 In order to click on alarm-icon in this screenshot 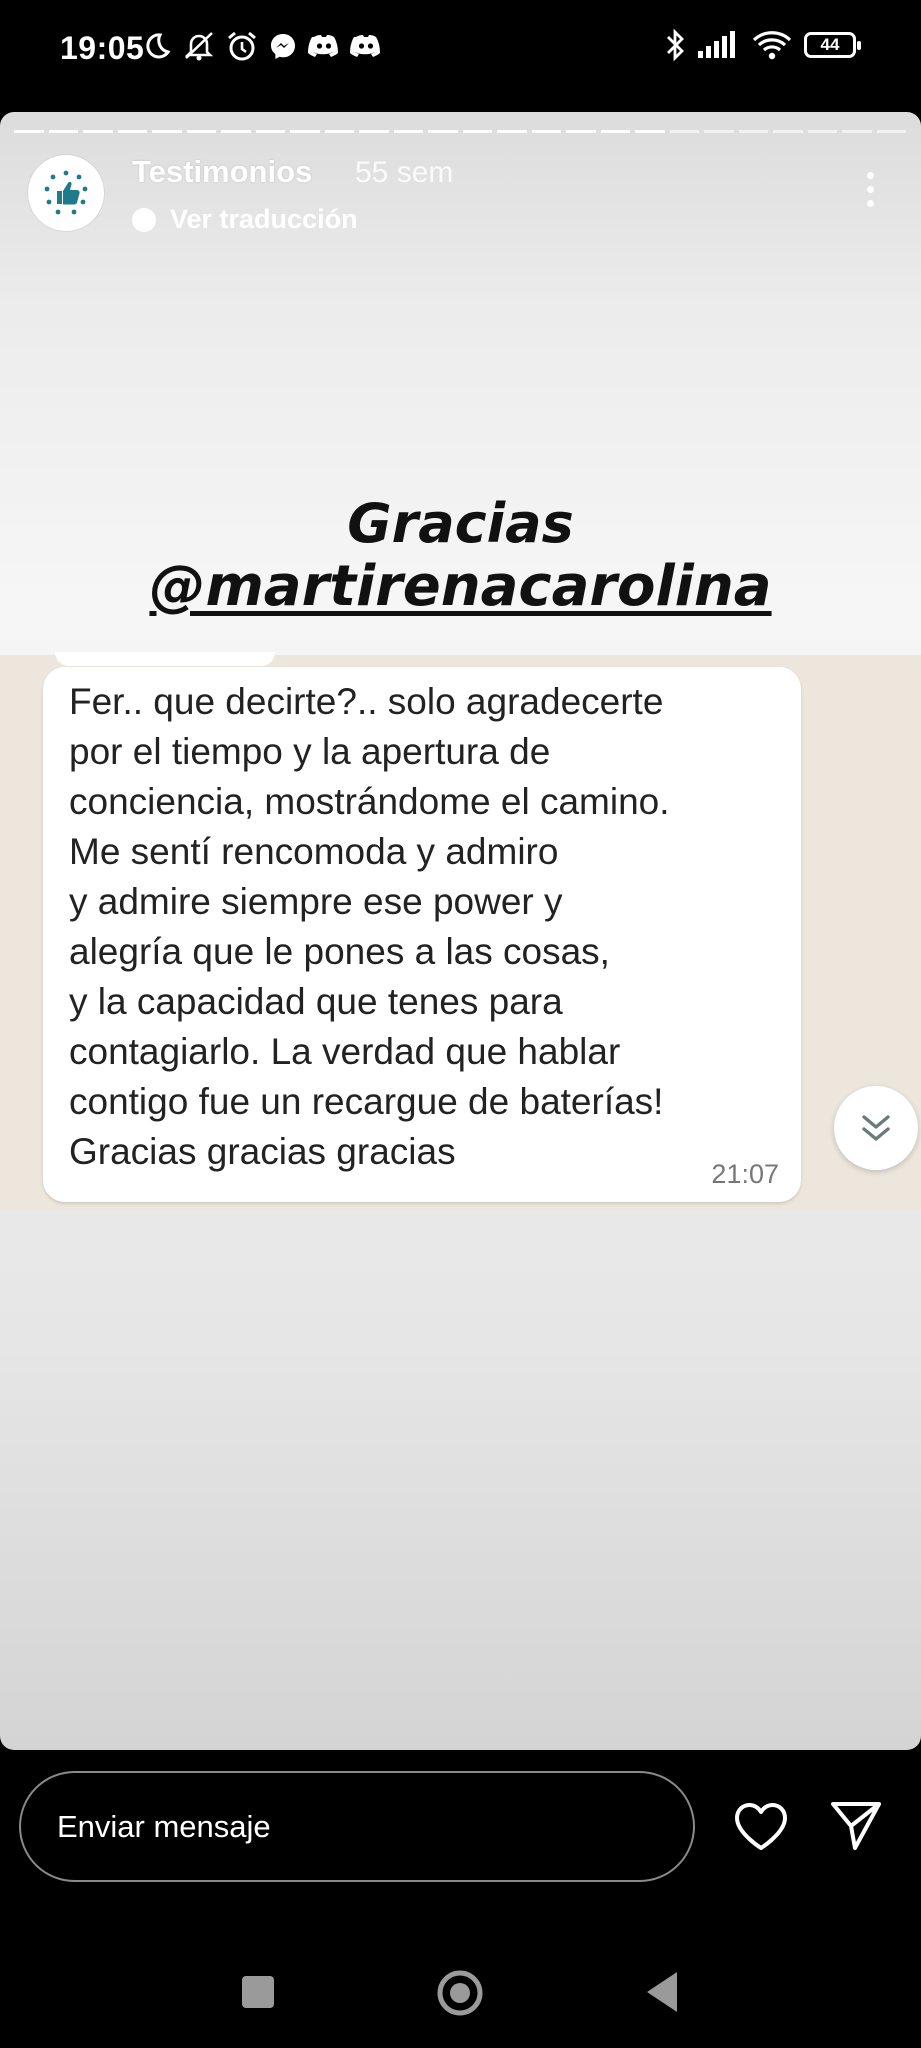, I will do `click(242, 46)`.